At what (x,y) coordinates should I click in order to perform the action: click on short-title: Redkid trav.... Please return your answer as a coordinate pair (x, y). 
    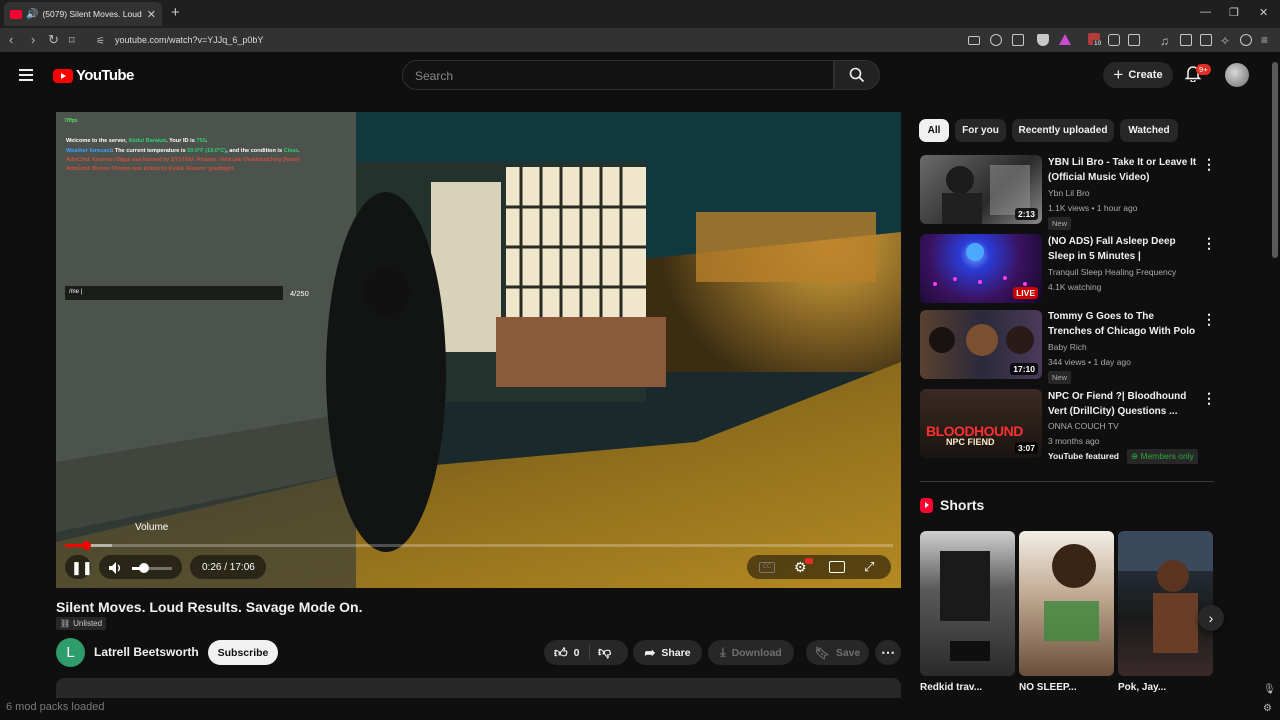
    Looking at the image, I should click on (967, 687).